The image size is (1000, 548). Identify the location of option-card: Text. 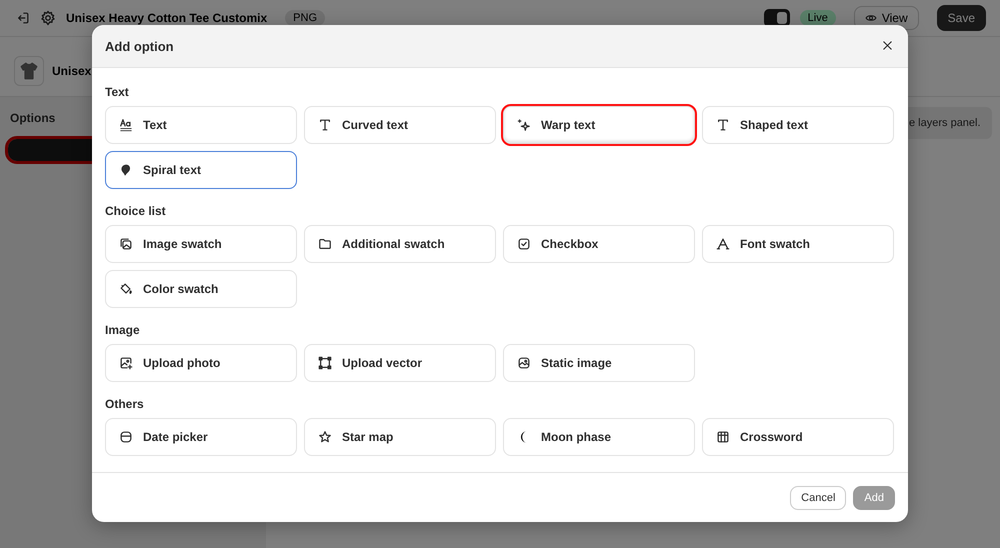
(201, 125).